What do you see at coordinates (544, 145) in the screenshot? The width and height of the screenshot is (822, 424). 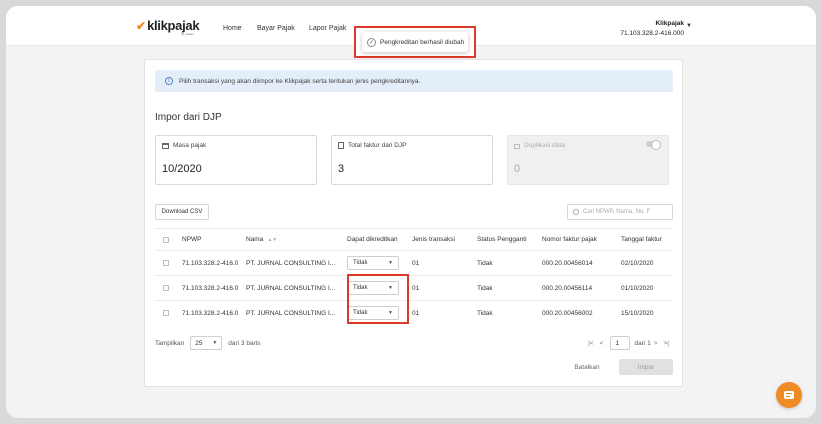 I see `duplikasi-label: Duplikasi data` at bounding box center [544, 145].